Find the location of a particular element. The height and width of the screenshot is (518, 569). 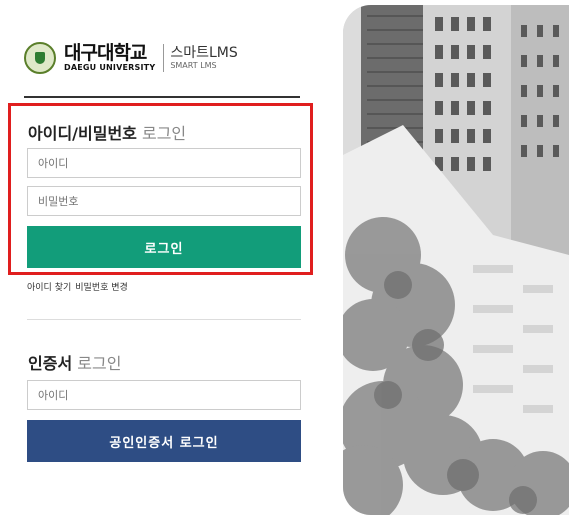

login-section-title: 아이디/비밀번호 로그인 is located at coordinates (107, 132).